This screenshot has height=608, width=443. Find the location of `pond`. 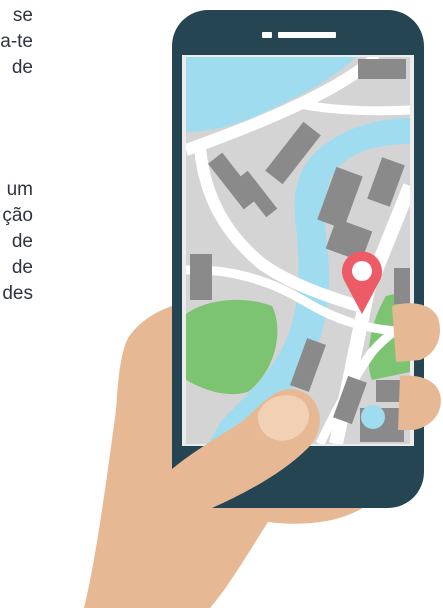

pond is located at coordinates (373, 417).